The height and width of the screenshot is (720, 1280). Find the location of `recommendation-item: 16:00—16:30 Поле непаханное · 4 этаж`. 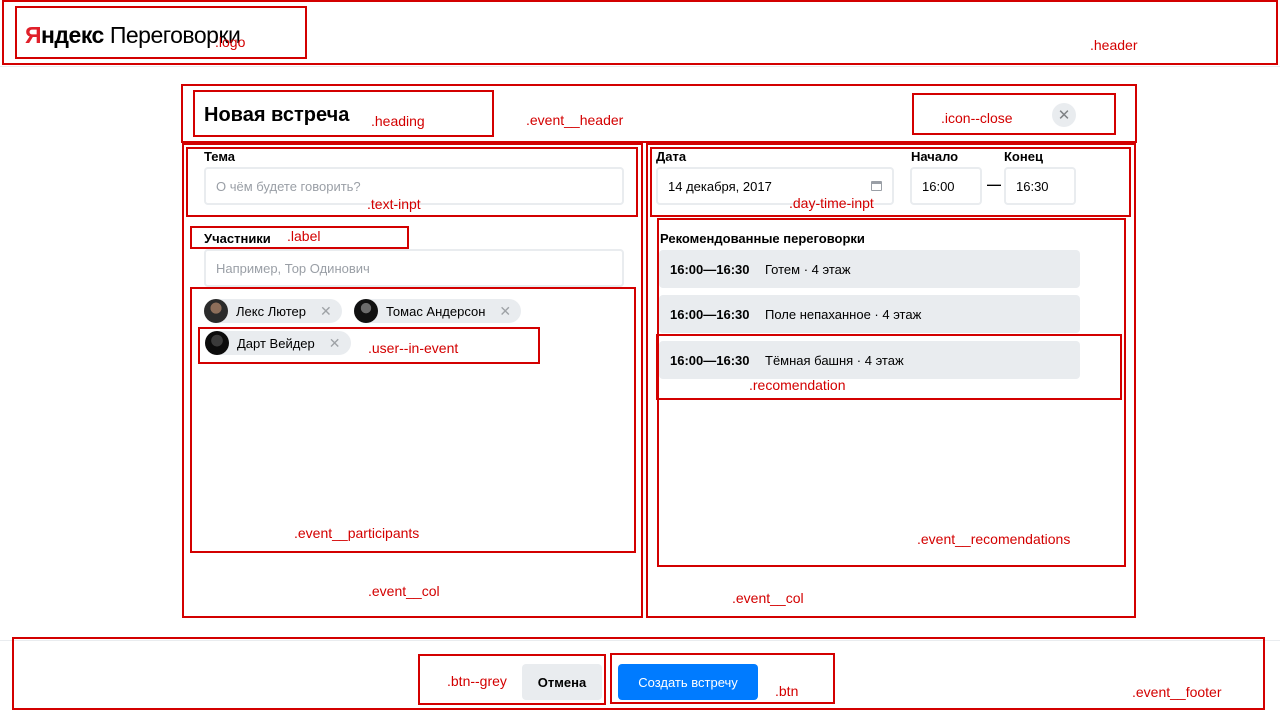

recommendation-item: 16:00—16:30 Поле непаханное · 4 этаж is located at coordinates (869, 314).